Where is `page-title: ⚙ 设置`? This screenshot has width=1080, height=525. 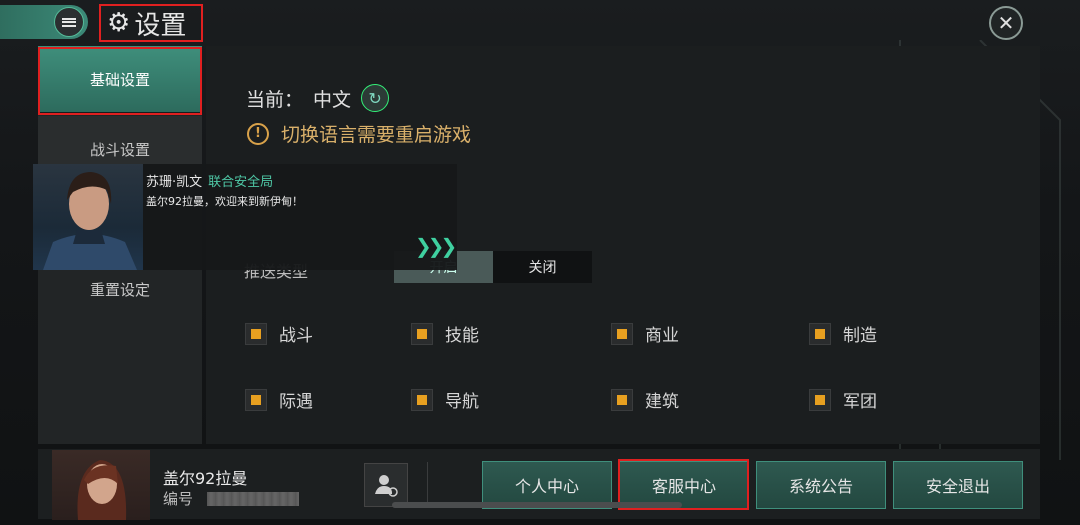 page-title: ⚙ 设置 is located at coordinates (151, 23).